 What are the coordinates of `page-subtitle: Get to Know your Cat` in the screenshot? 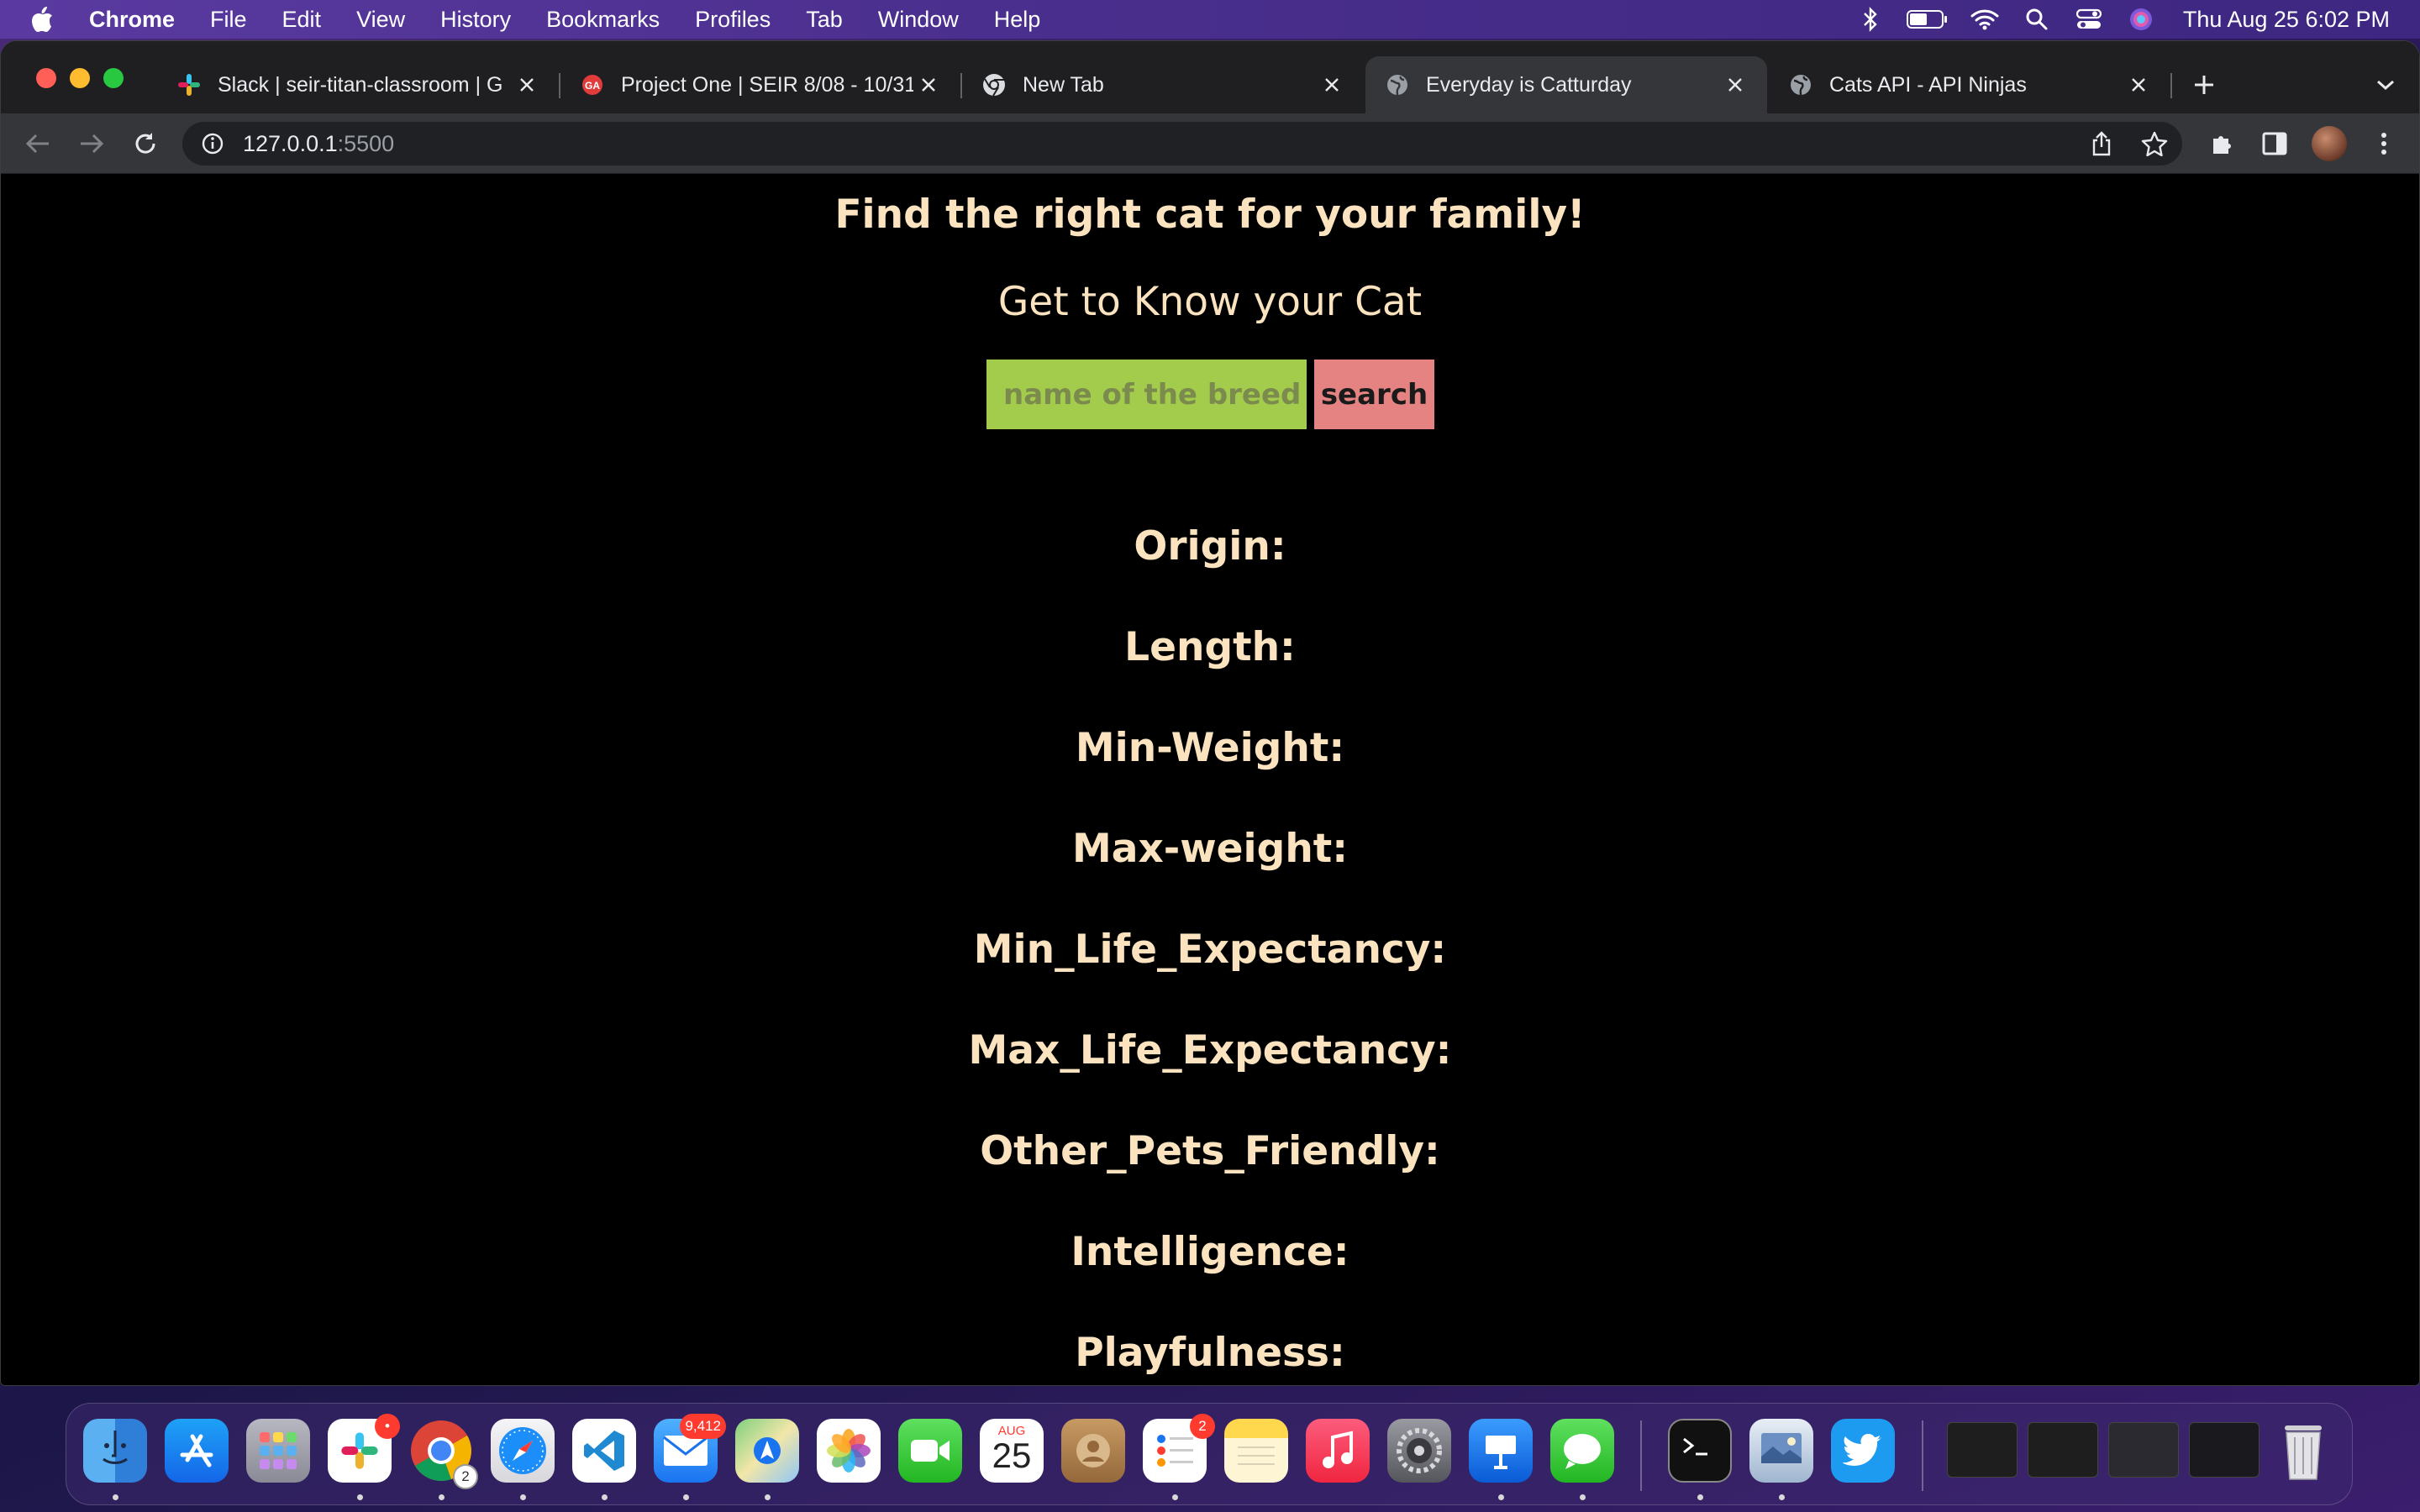 It's located at (1210, 302).